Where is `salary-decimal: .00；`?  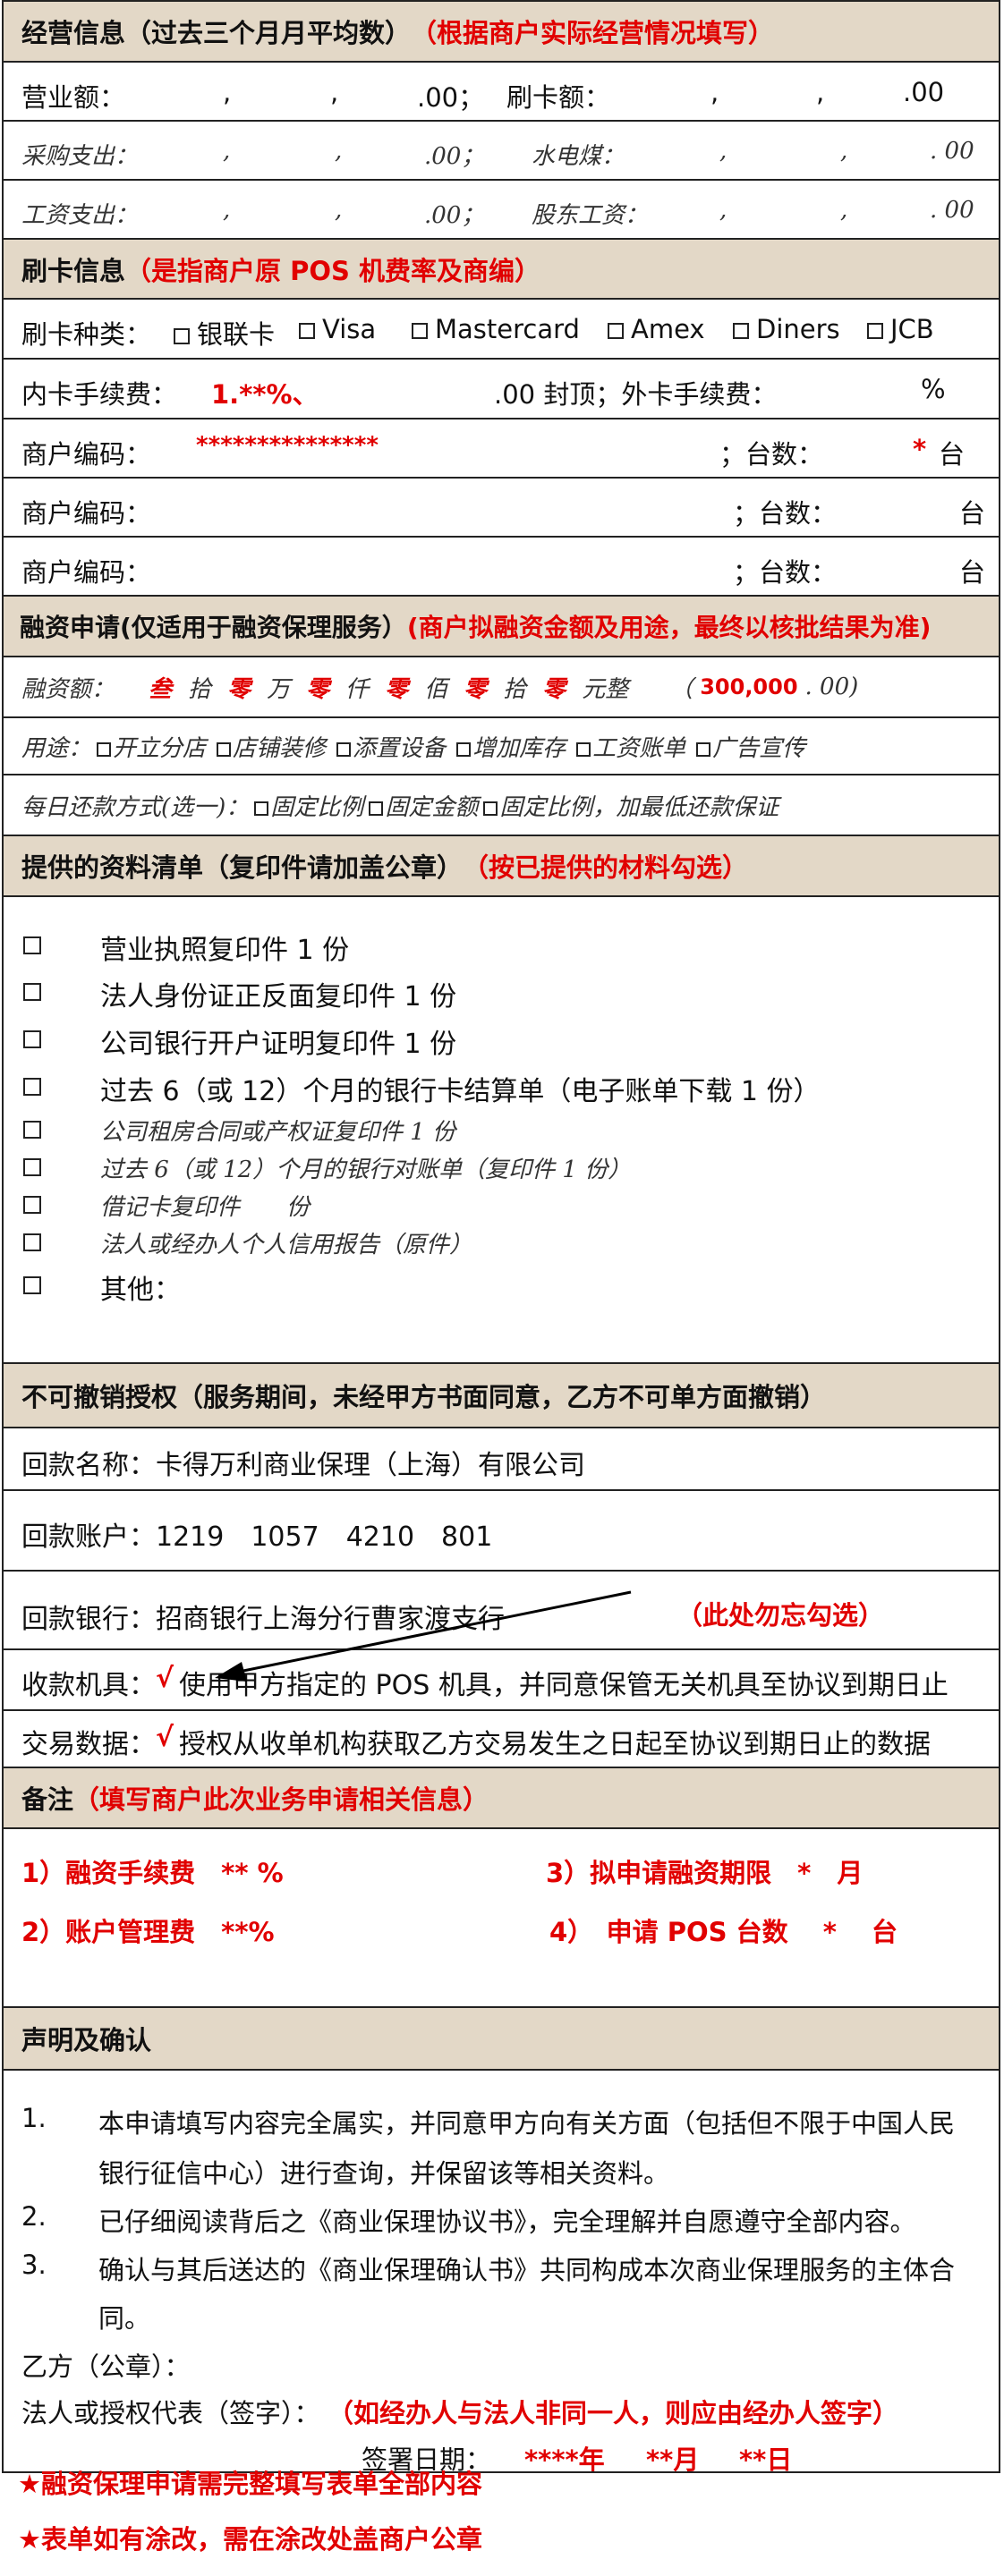 salary-decimal: .00； is located at coordinates (454, 213).